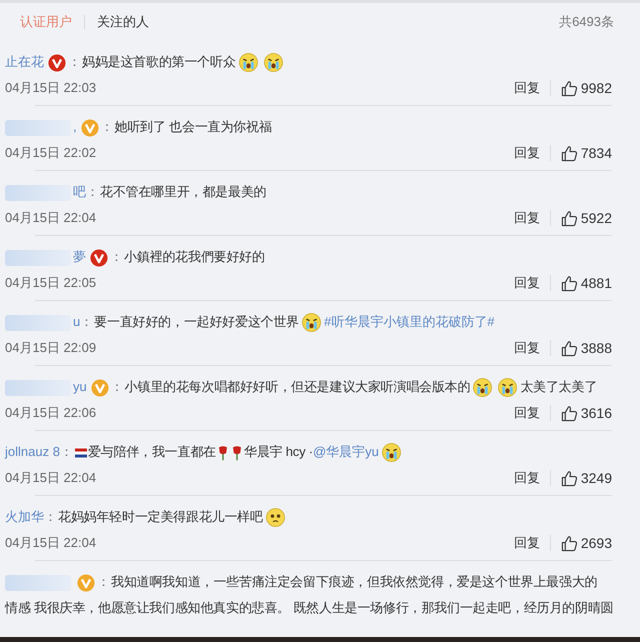  I want to click on like-button: 5922, so click(586, 218).